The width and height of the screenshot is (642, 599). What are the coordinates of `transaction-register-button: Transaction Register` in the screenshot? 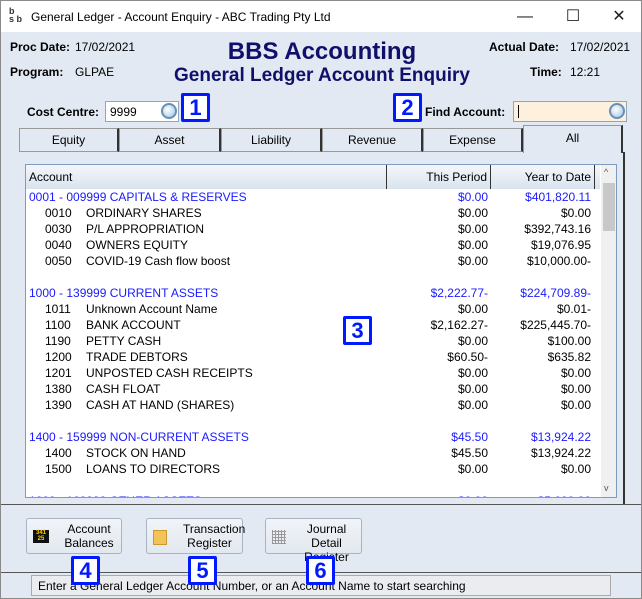 It's located at (196, 536).